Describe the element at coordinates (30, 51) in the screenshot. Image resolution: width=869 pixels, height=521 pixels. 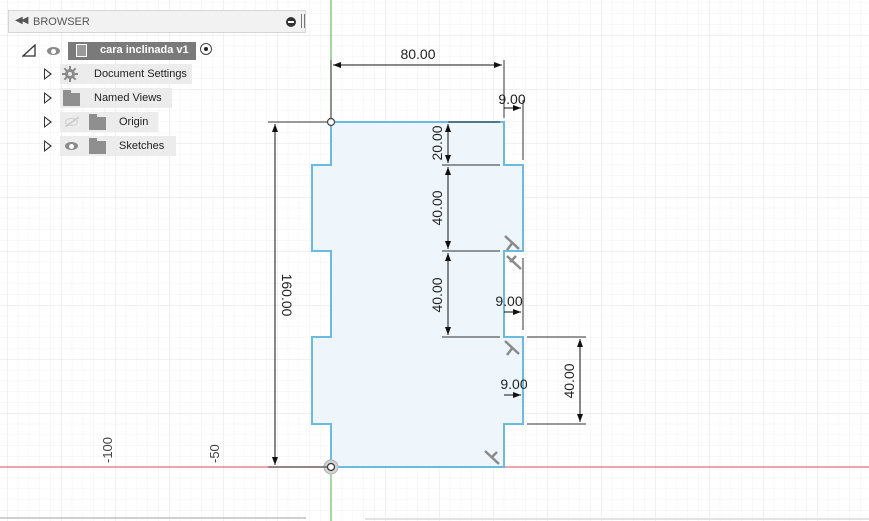
I see `collapse-triangle-icon` at that location.